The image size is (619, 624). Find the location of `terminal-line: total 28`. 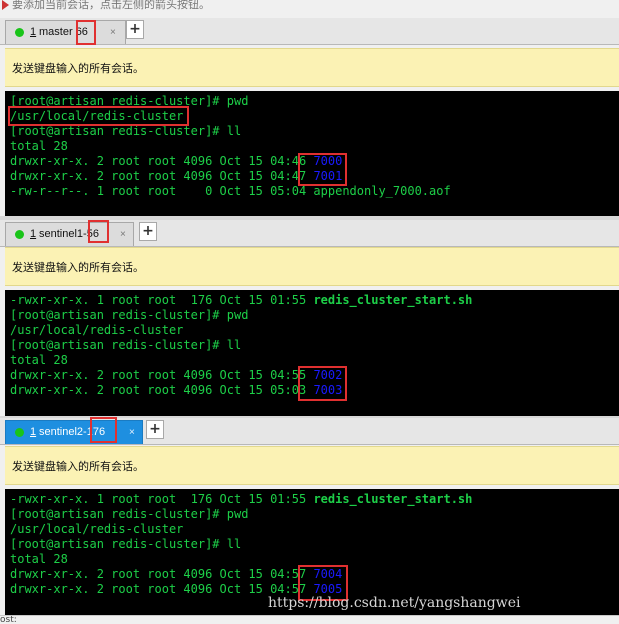

terminal-line: total 28 is located at coordinates (39, 146).